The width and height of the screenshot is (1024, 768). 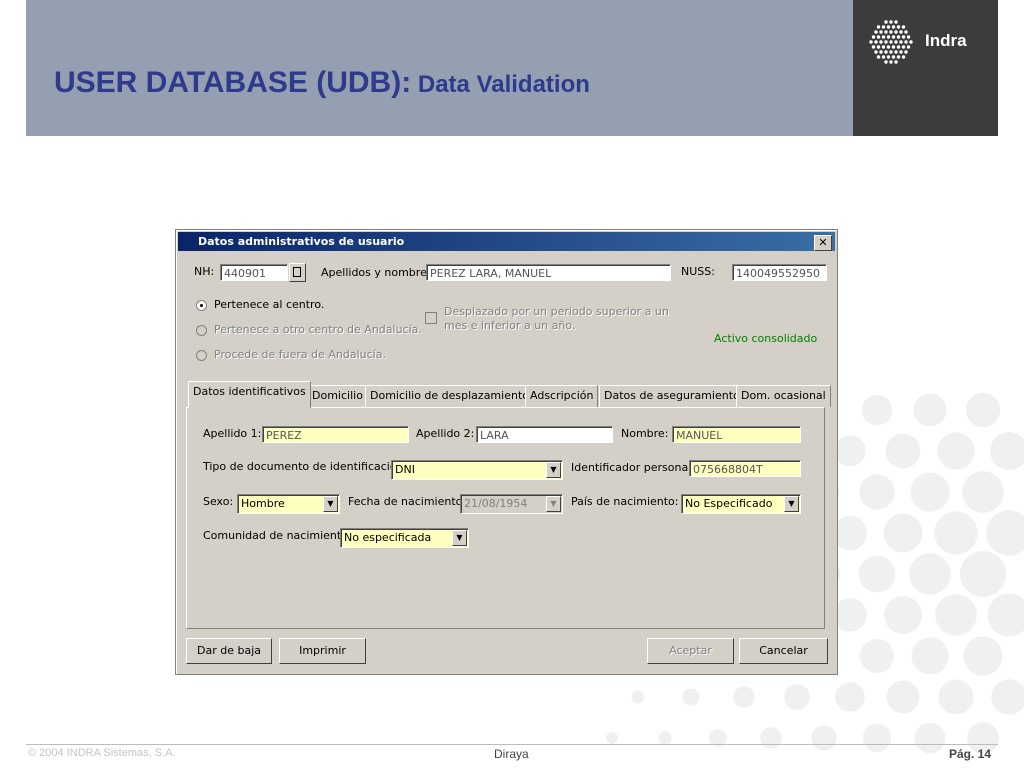 What do you see at coordinates (510, 325) in the screenshot?
I see `desplazado-label-line2: mes e inferior a un año.` at bounding box center [510, 325].